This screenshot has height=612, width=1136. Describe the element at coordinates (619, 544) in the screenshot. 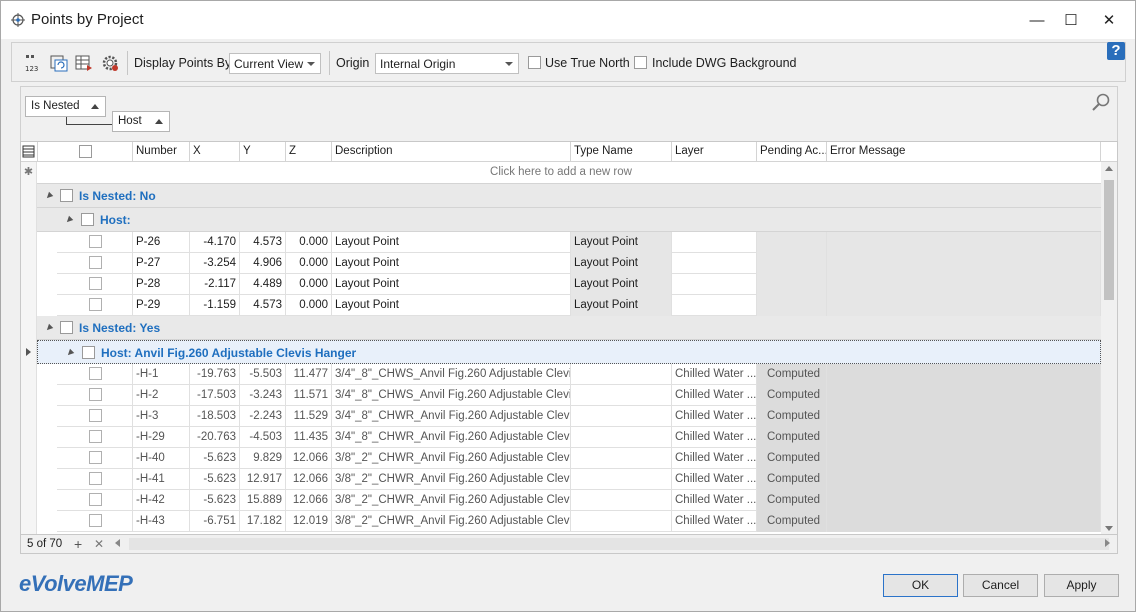

I see `horizontal-scrollbar` at that location.